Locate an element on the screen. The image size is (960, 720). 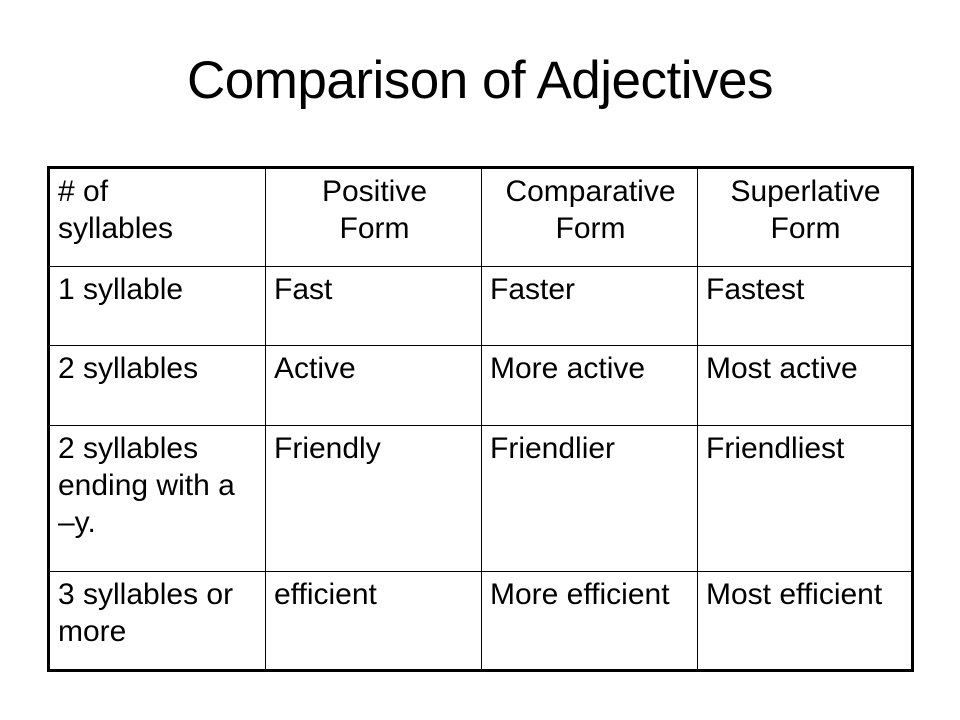
cell-positive: Friendly is located at coordinates (373, 498).